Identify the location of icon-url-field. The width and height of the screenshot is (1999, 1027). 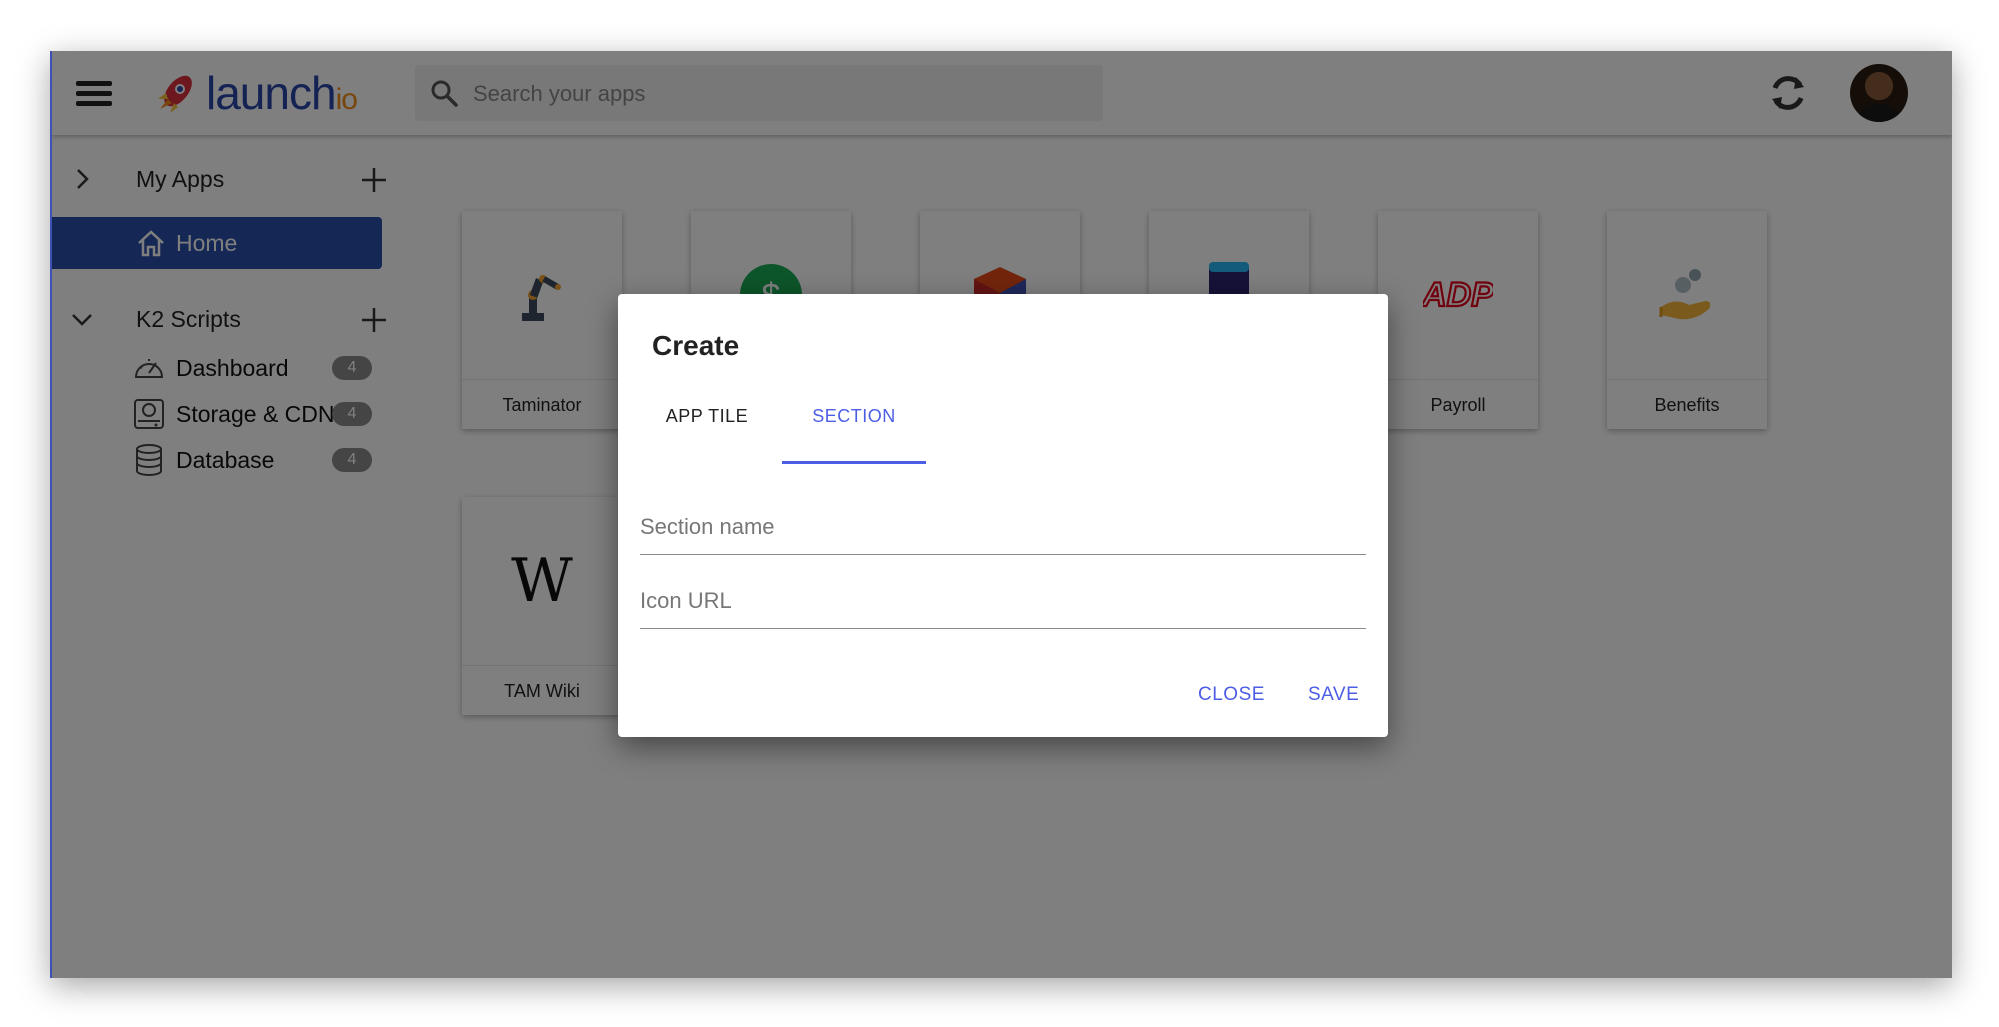
(1003, 603).